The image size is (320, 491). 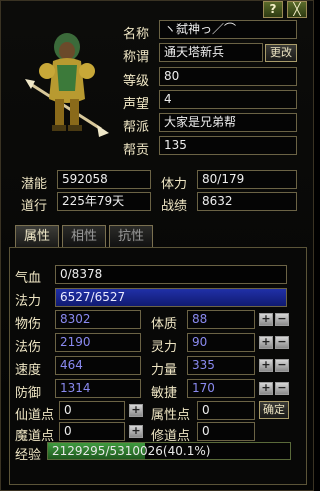 I want to click on agility-field: 170, so click(x=221, y=388).